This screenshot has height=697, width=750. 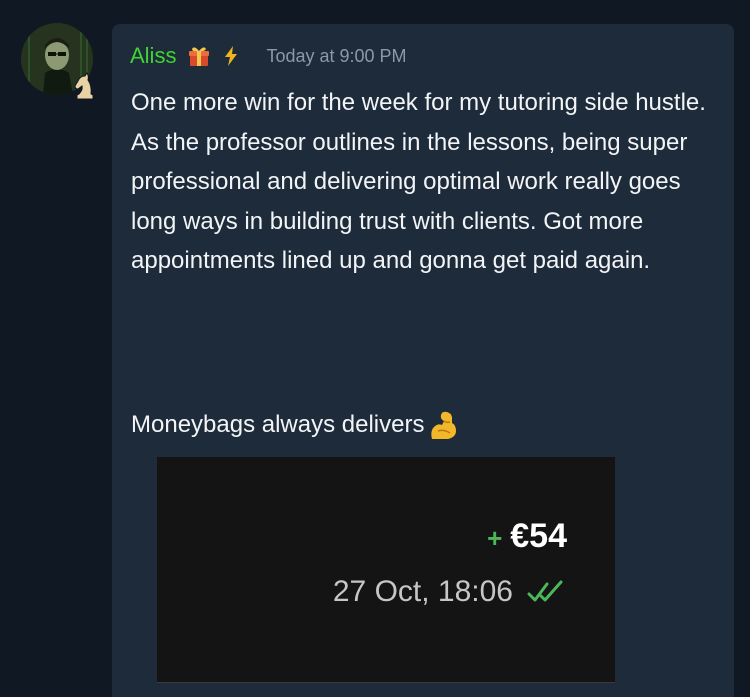 What do you see at coordinates (199, 56) in the screenshot?
I see `gift-icon` at bounding box center [199, 56].